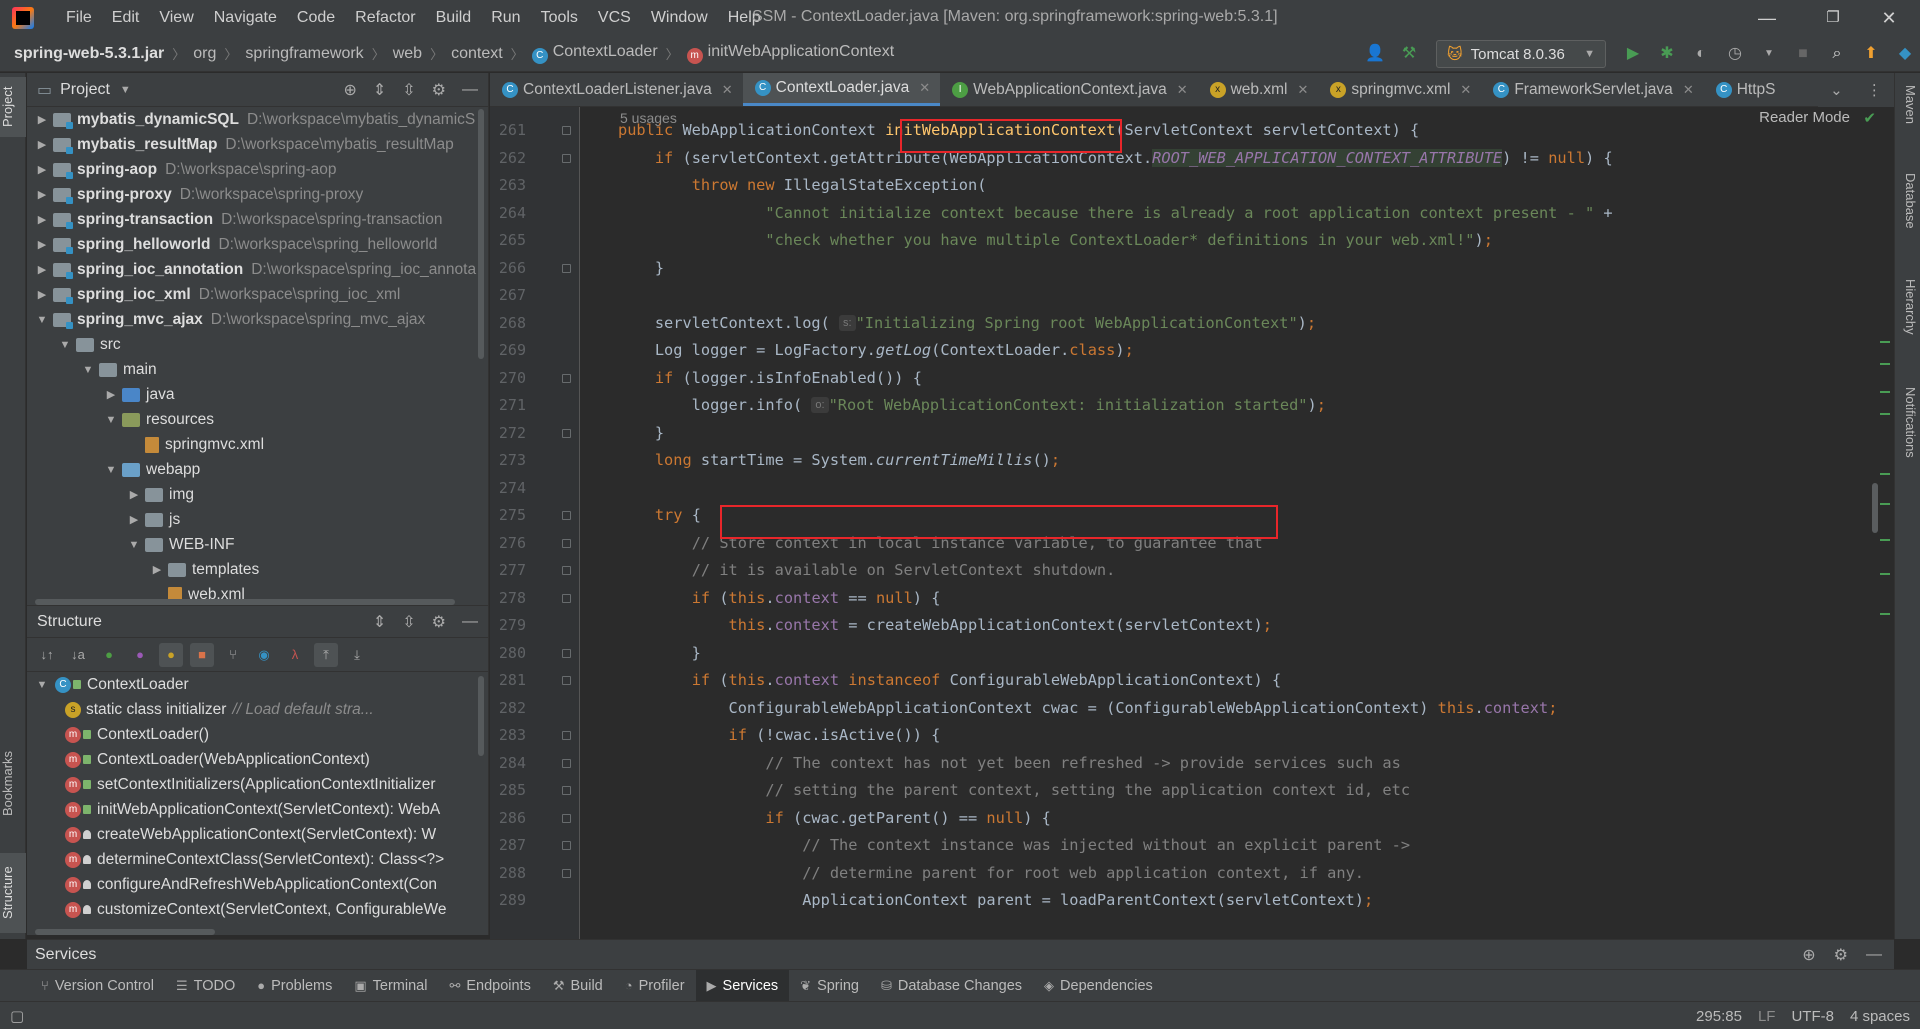 The height and width of the screenshot is (1029, 1920). I want to click on locate-icon: ⊕, so click(349, 90).